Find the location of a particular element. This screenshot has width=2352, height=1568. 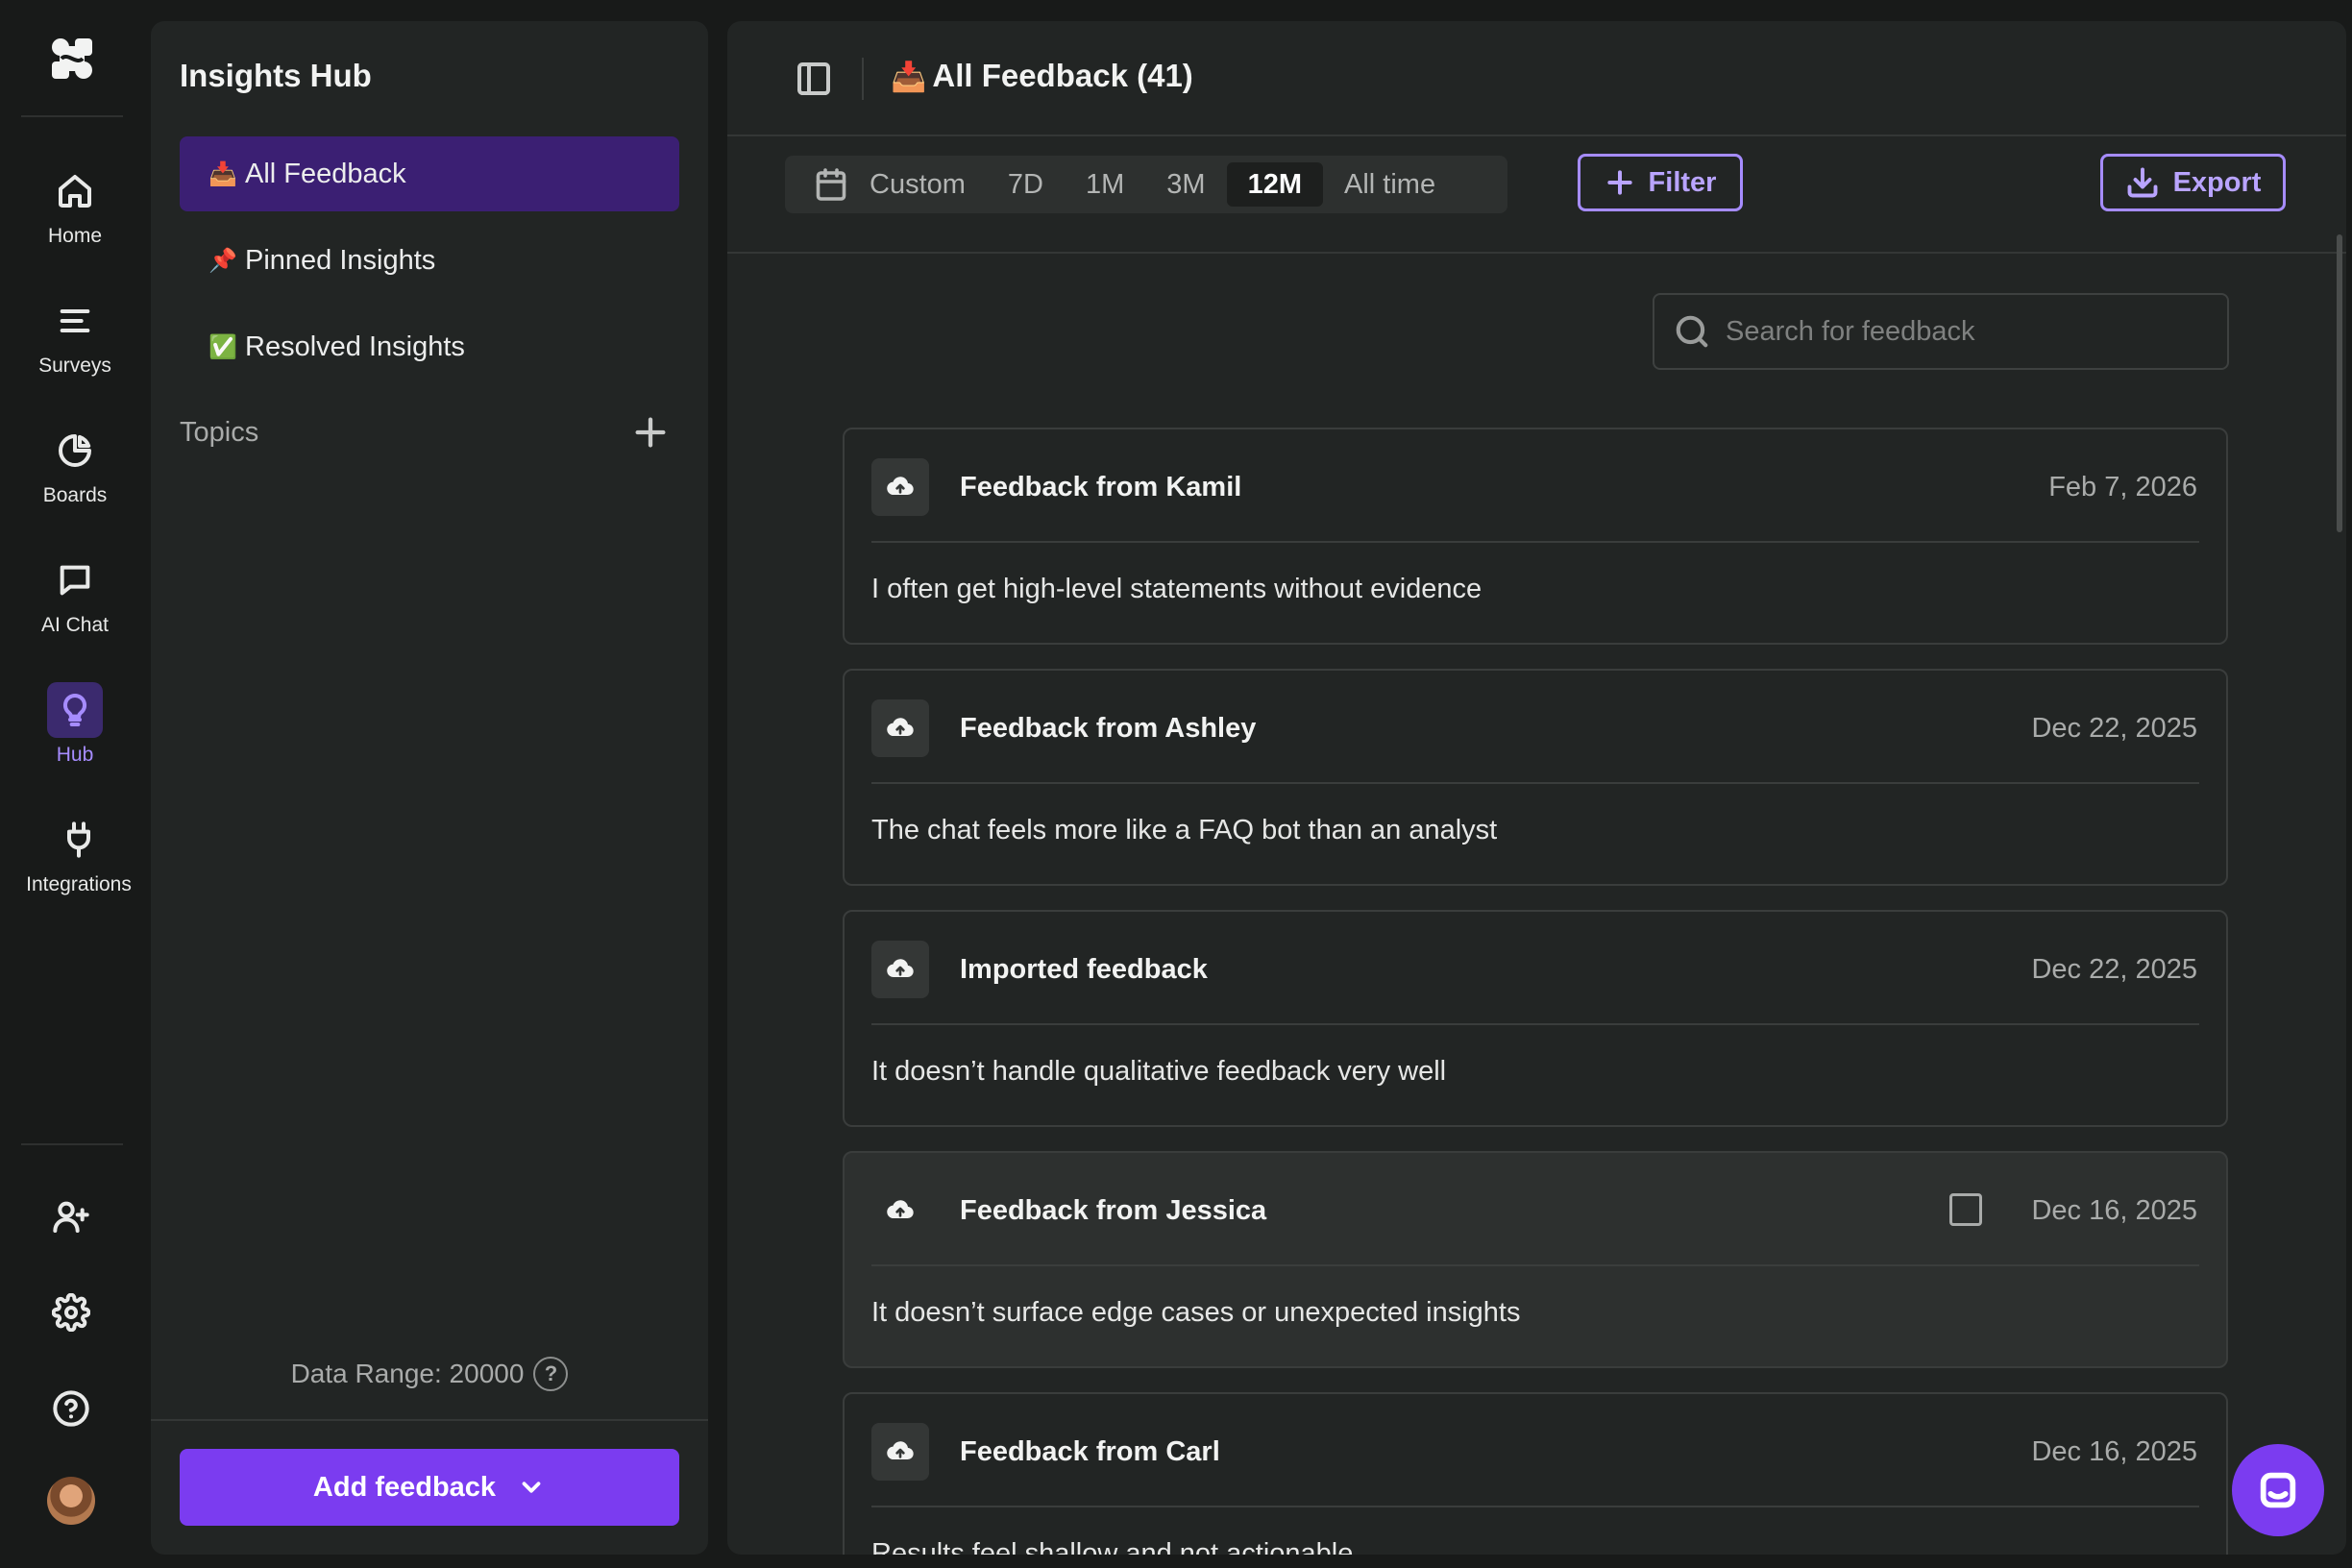

nav-label: Hub is located at coordinates (75, 755).